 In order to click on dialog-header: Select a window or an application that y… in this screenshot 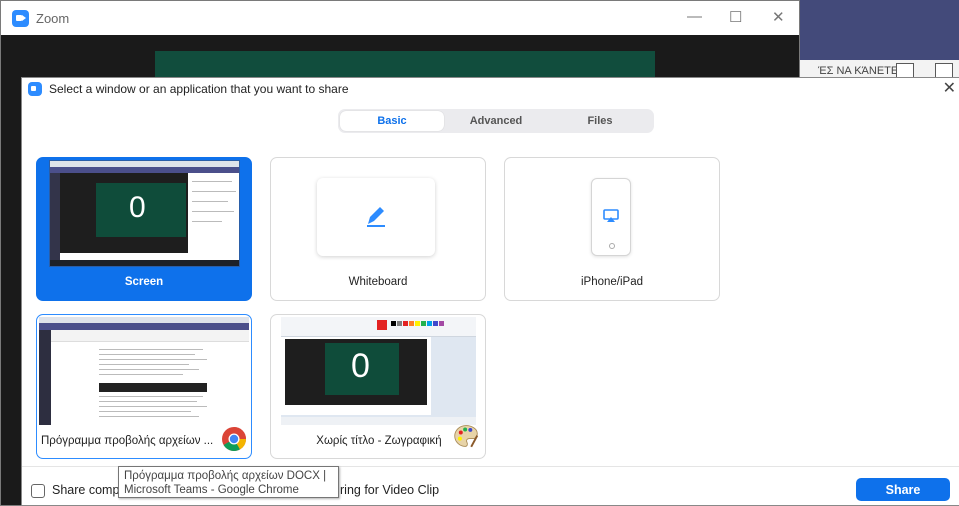, I will do `click(490, 89)`.